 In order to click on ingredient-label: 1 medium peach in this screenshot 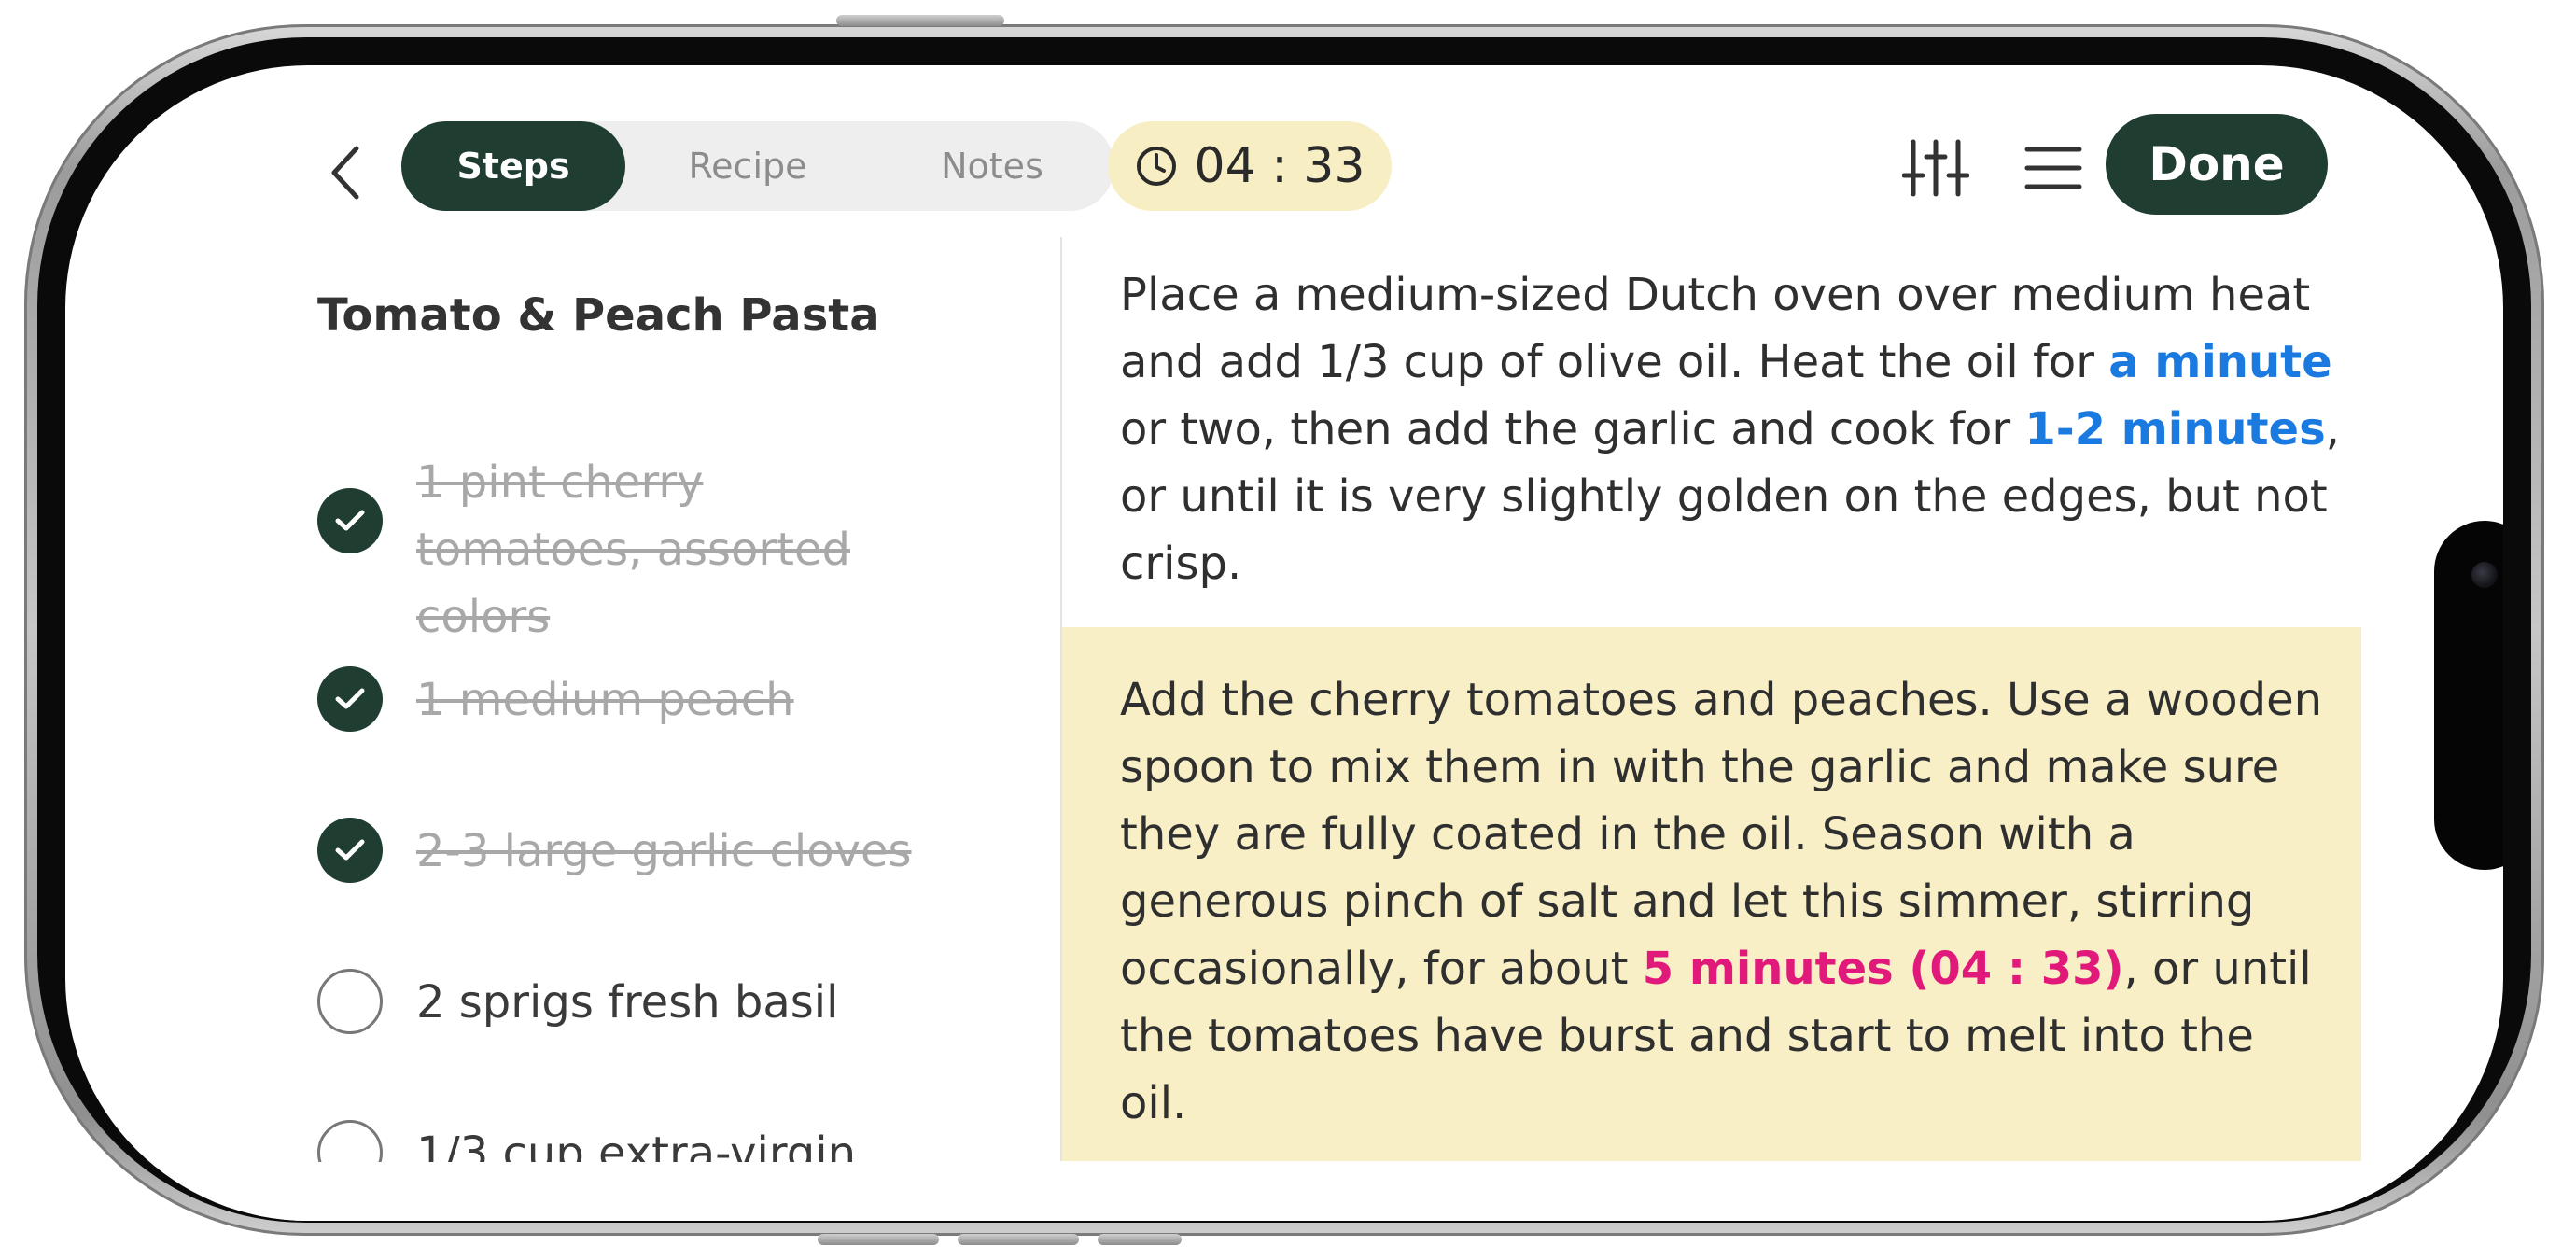, I will do `click(605, 700)`.